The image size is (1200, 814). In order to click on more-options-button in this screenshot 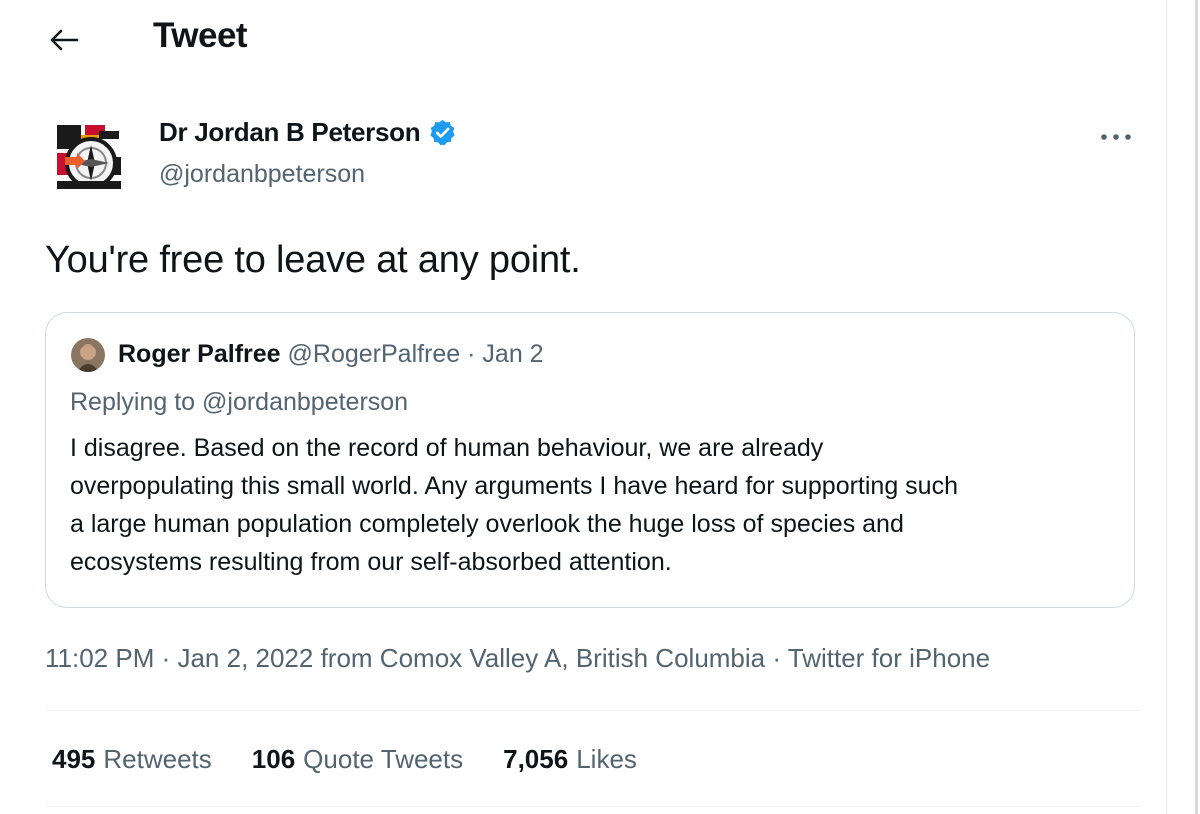, I will do `click(1116, 137)`.